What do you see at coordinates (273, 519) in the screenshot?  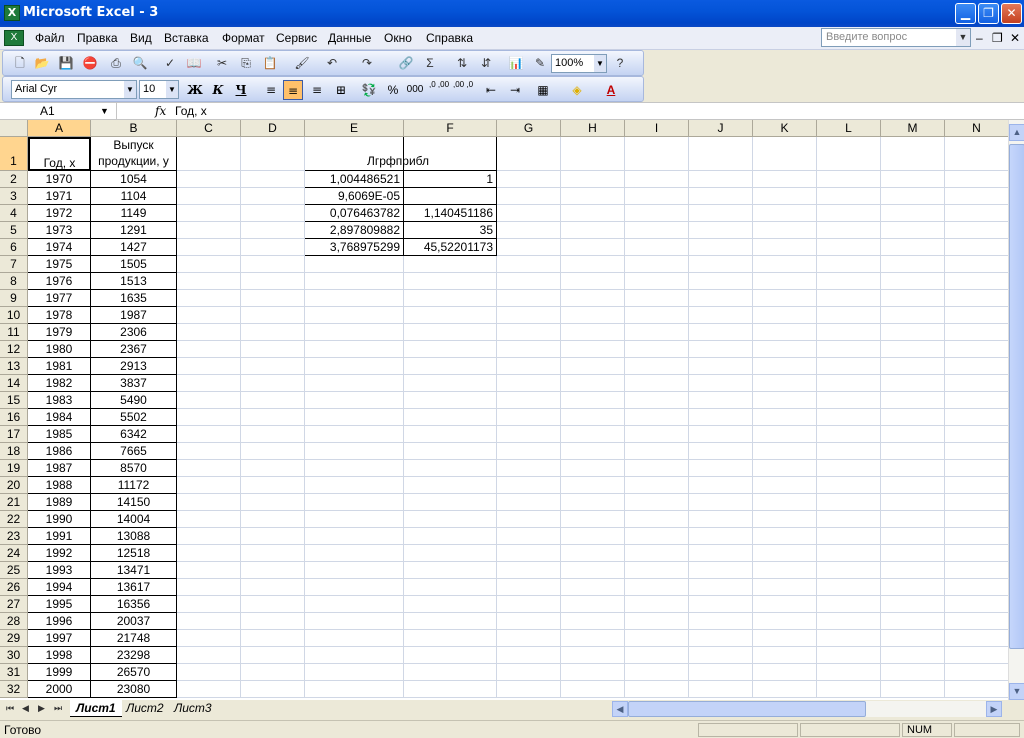 I see `cell-d22` at bounding box center [273, 519].